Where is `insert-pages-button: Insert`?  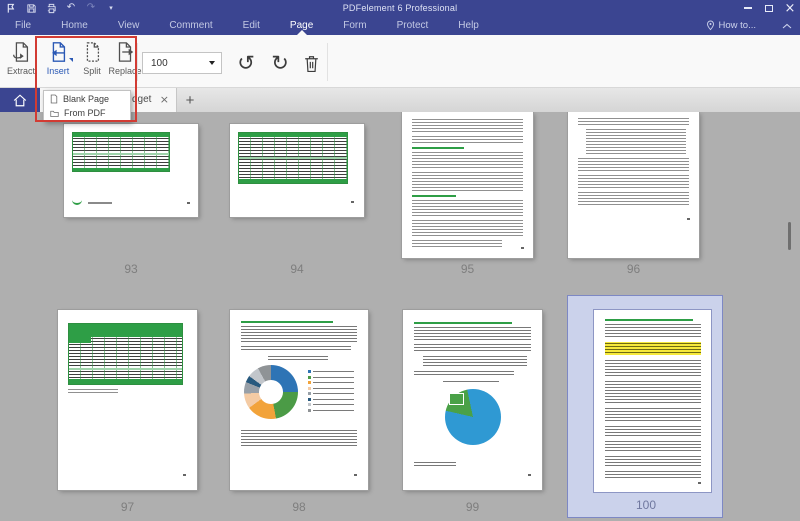 insert-pages-button: Insert is located at coordinates (58, 62).